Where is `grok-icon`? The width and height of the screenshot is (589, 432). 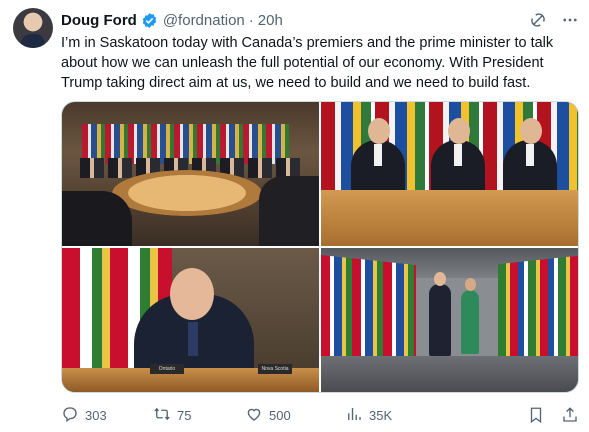
grok-icon is located at coordinates (538, 20).